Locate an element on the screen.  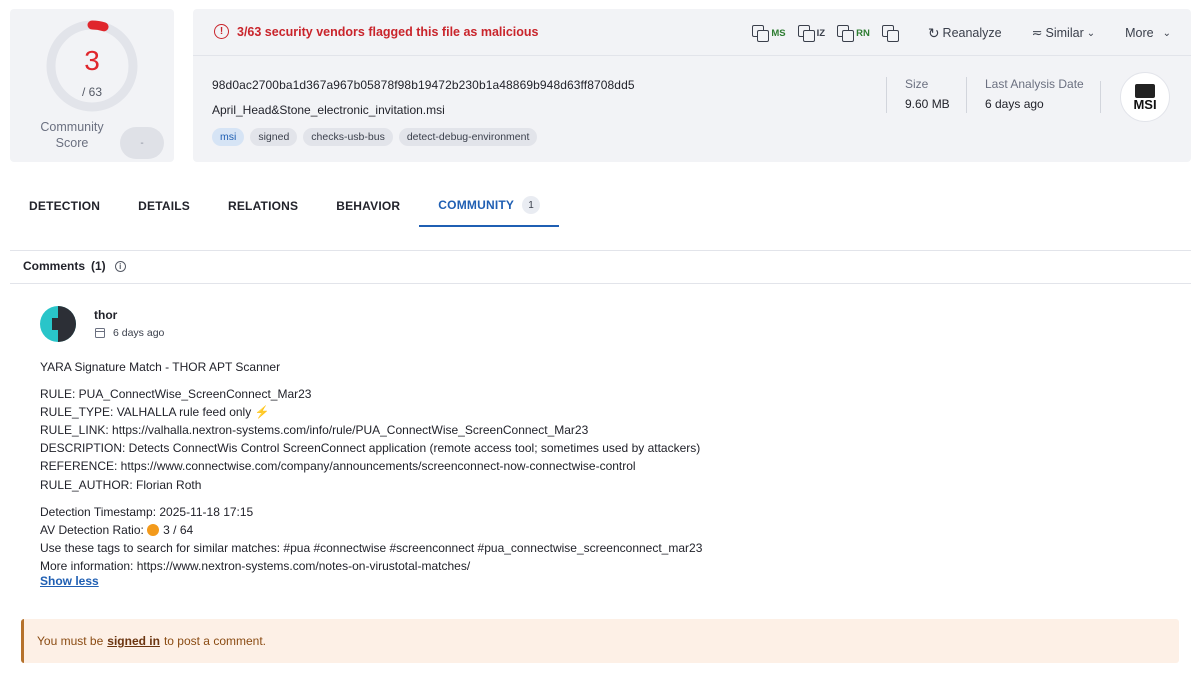
comment-line: RULE_TYPE: VALHALLA rule feed only ⚡ is located at coordinates (155, 412).